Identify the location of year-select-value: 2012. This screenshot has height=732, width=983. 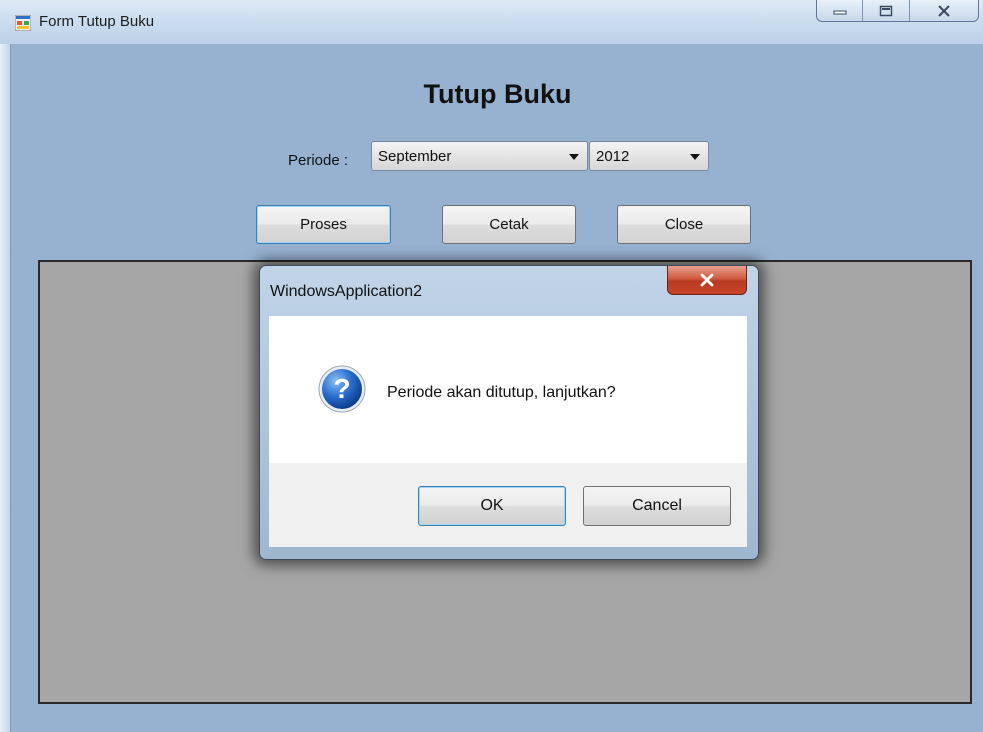
(613, 156).